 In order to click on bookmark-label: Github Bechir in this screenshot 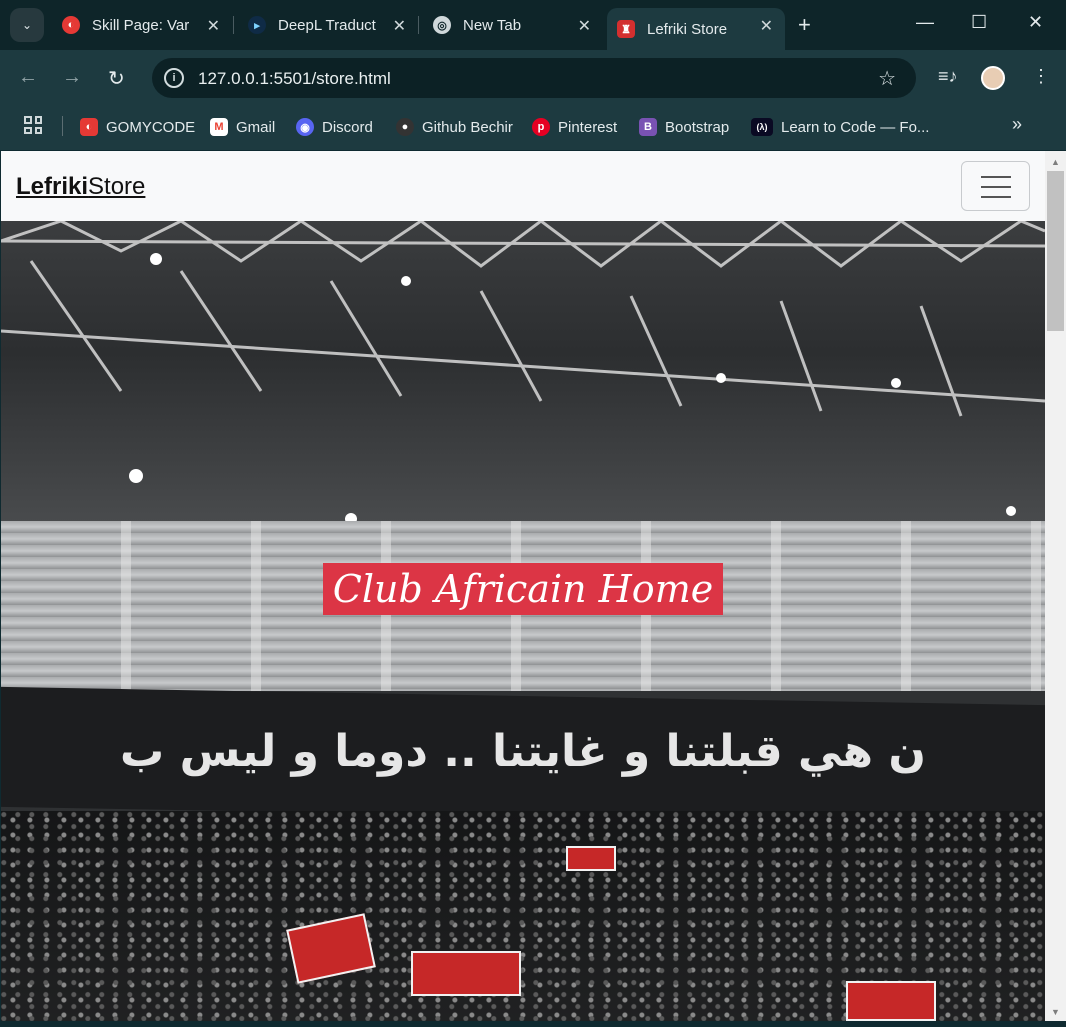, I will do `click(467, 127)`.